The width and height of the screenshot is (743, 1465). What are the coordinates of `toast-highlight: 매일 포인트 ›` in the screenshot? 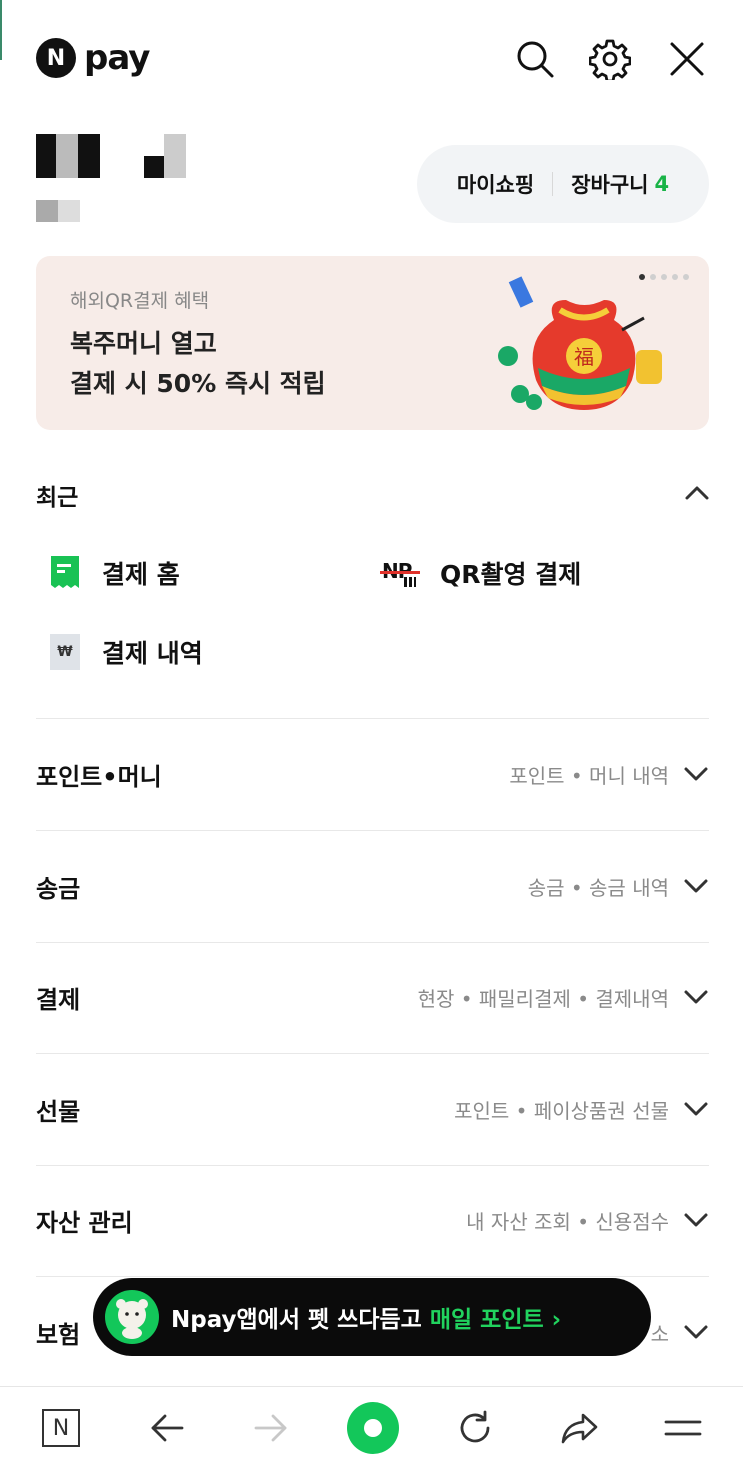 It's located at (495, 1320).